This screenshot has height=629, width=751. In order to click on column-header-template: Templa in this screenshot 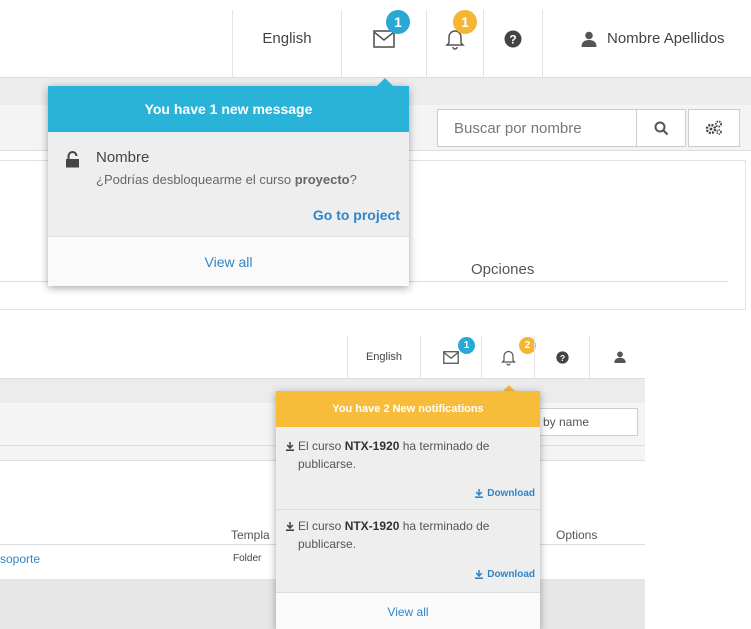, I will do `click(250, 535)`.